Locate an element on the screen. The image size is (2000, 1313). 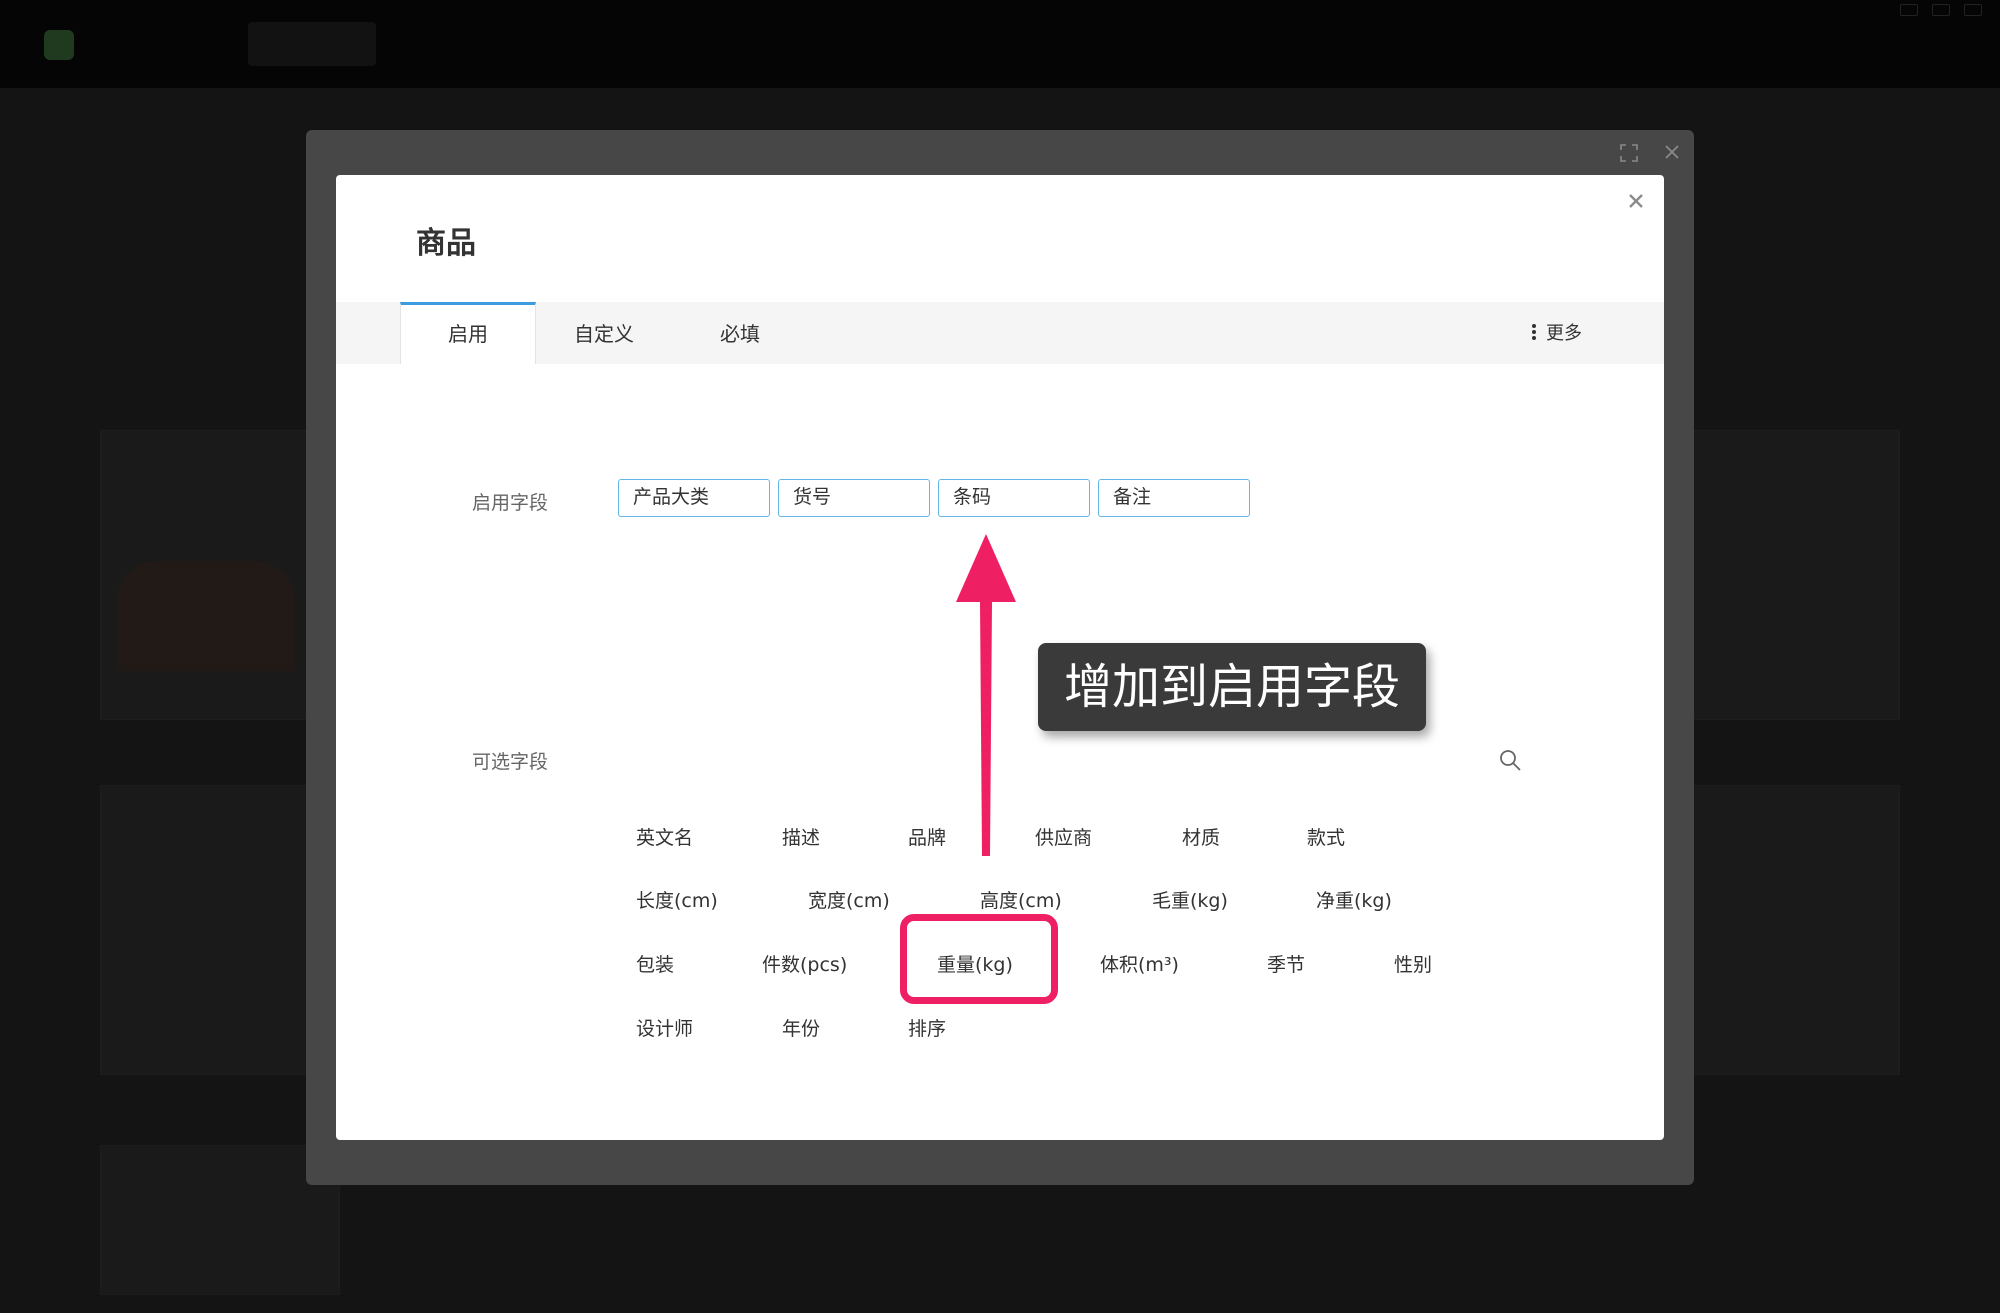
more-vertical-icon is located at coordinates (1534, 332).